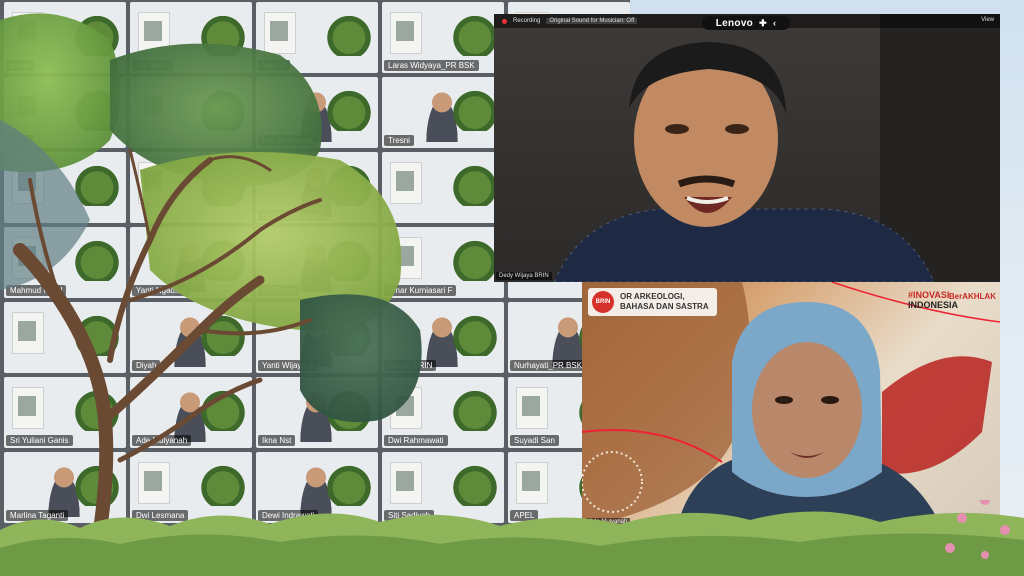 The width and height of the screenshot is (1024, 576). Describe the element at coordinates (932, 305) in the screenshot. I see `hashtag-line2: INDONESIA` at that location.